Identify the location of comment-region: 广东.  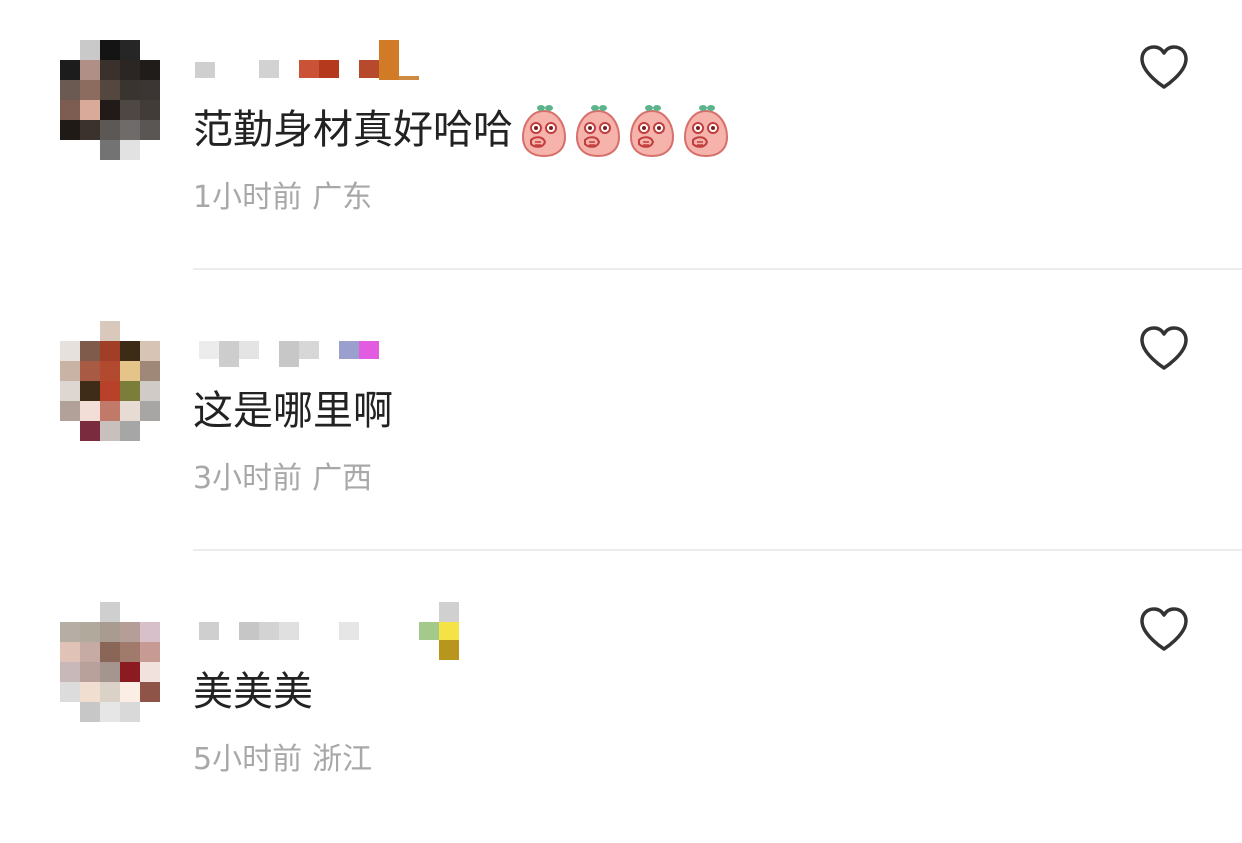
(342, 197).